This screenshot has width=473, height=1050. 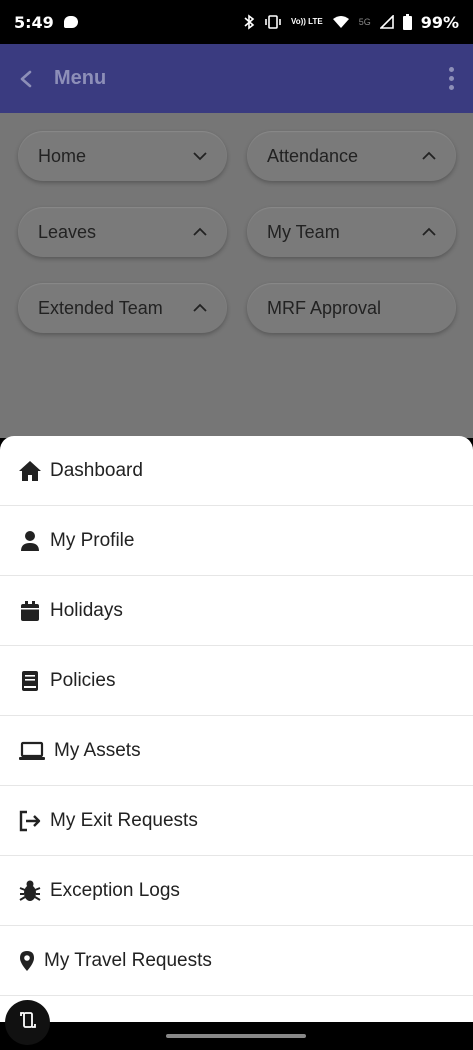 I want to click on sheet-item-exception-logs: Exception Logs, so click(x=236, y=891).